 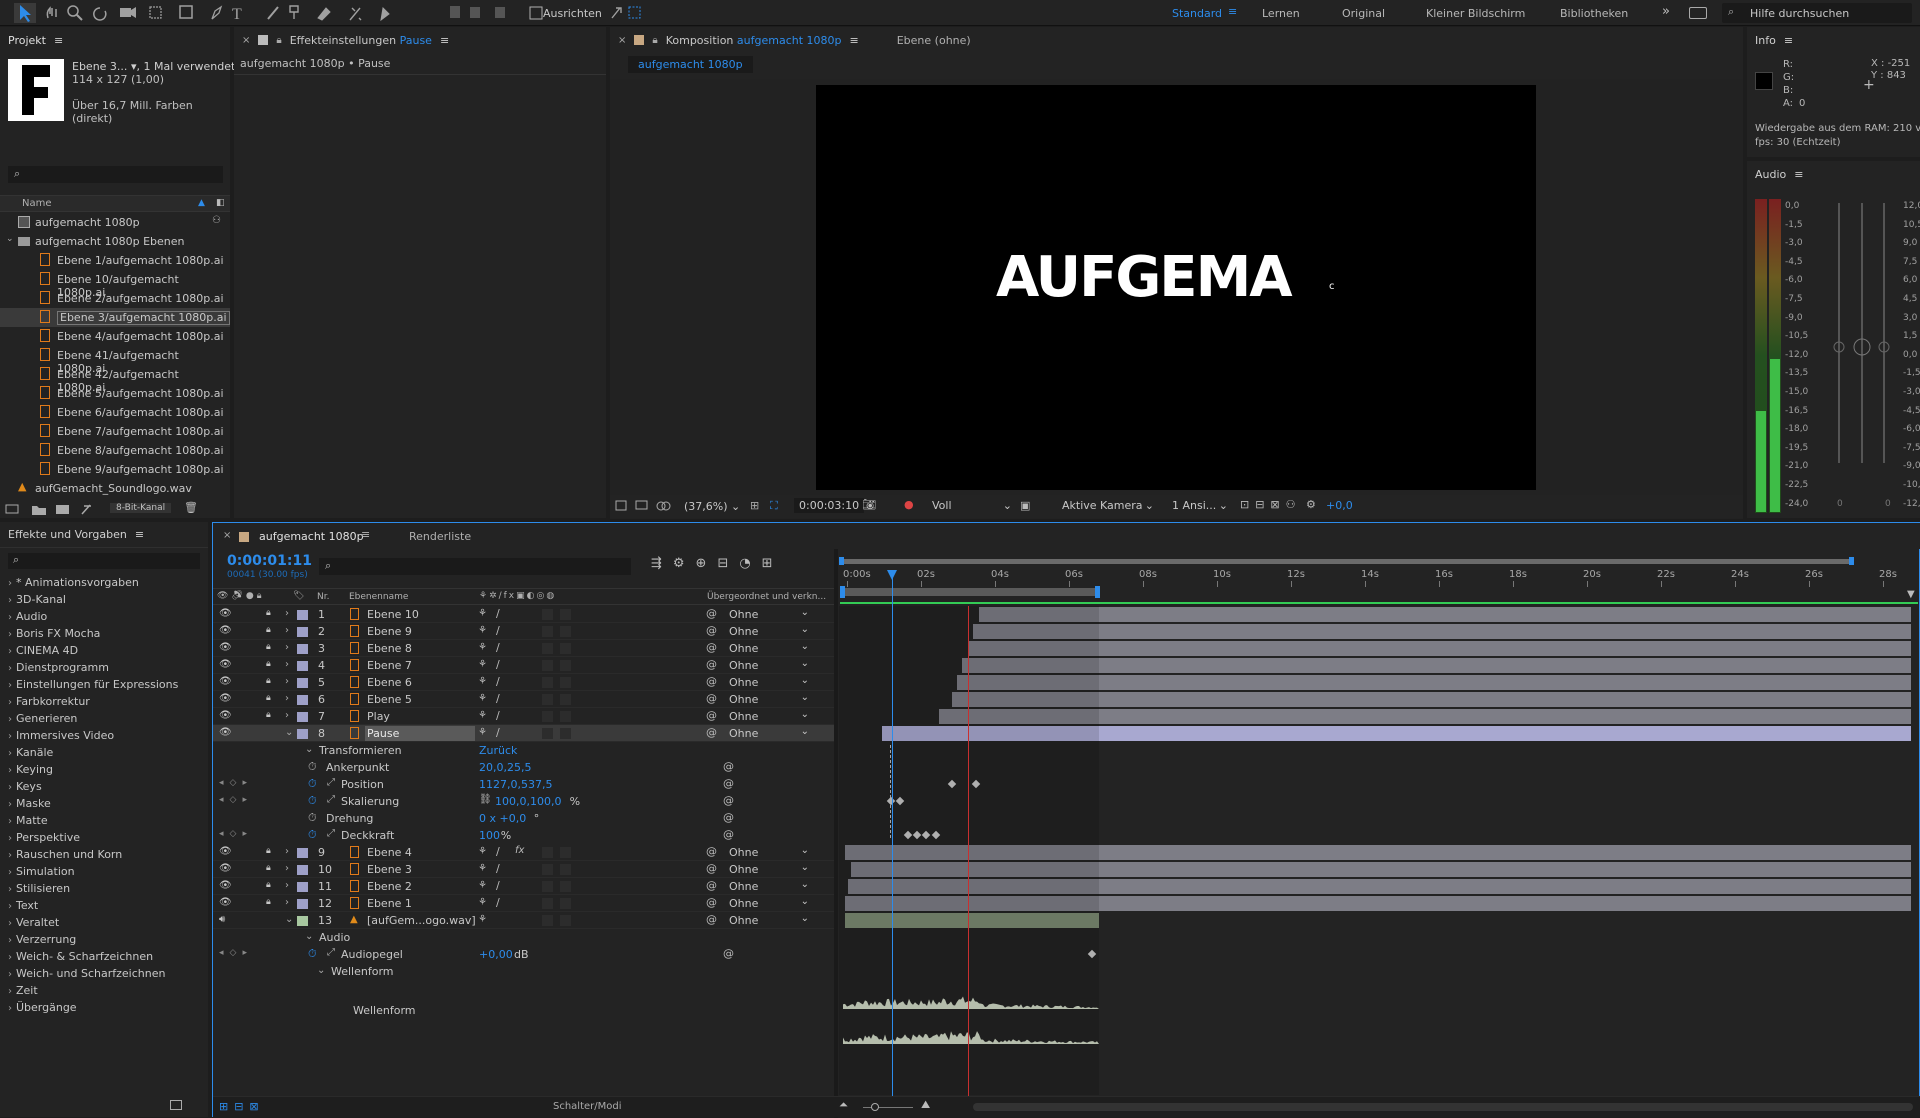 What do you see at coordinates (1770, 174) in the screenshot?
I see `audio-title: Audio` at bounding box center [1770, 174].